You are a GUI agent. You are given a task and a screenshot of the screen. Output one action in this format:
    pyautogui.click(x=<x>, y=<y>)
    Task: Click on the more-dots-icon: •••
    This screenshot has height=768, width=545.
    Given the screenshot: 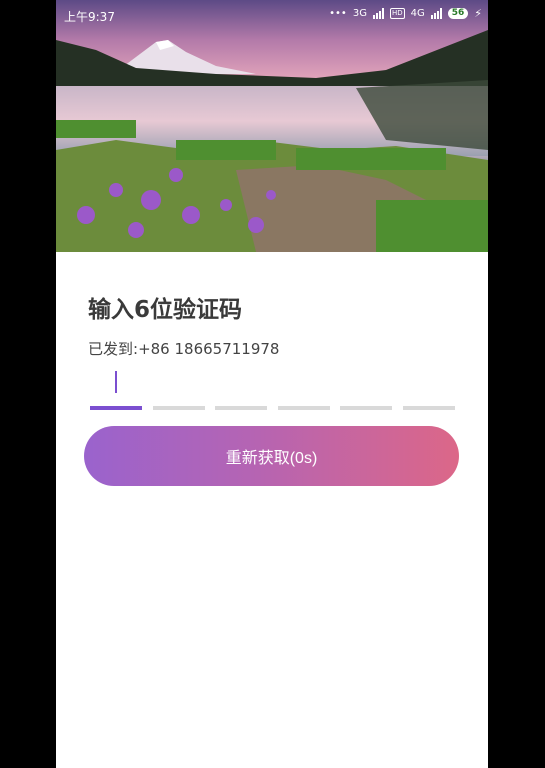 What is the action you would take?
    pyautogui.click(x=338, y=13)
    